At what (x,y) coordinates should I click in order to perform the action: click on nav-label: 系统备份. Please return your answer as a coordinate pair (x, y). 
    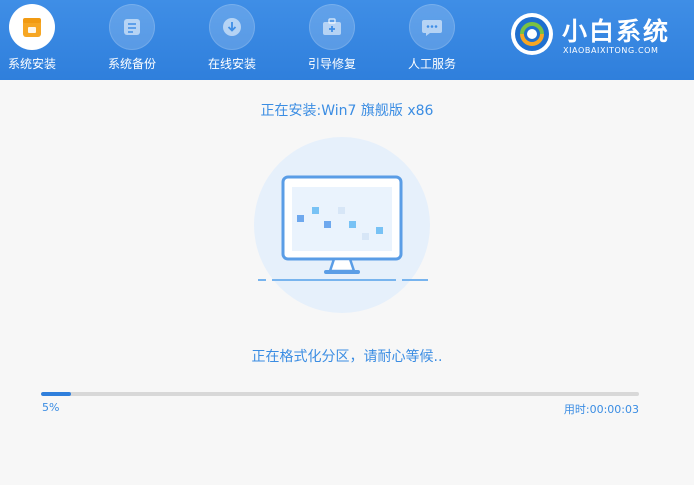
    Looking at the image, I should click on (131, 64).